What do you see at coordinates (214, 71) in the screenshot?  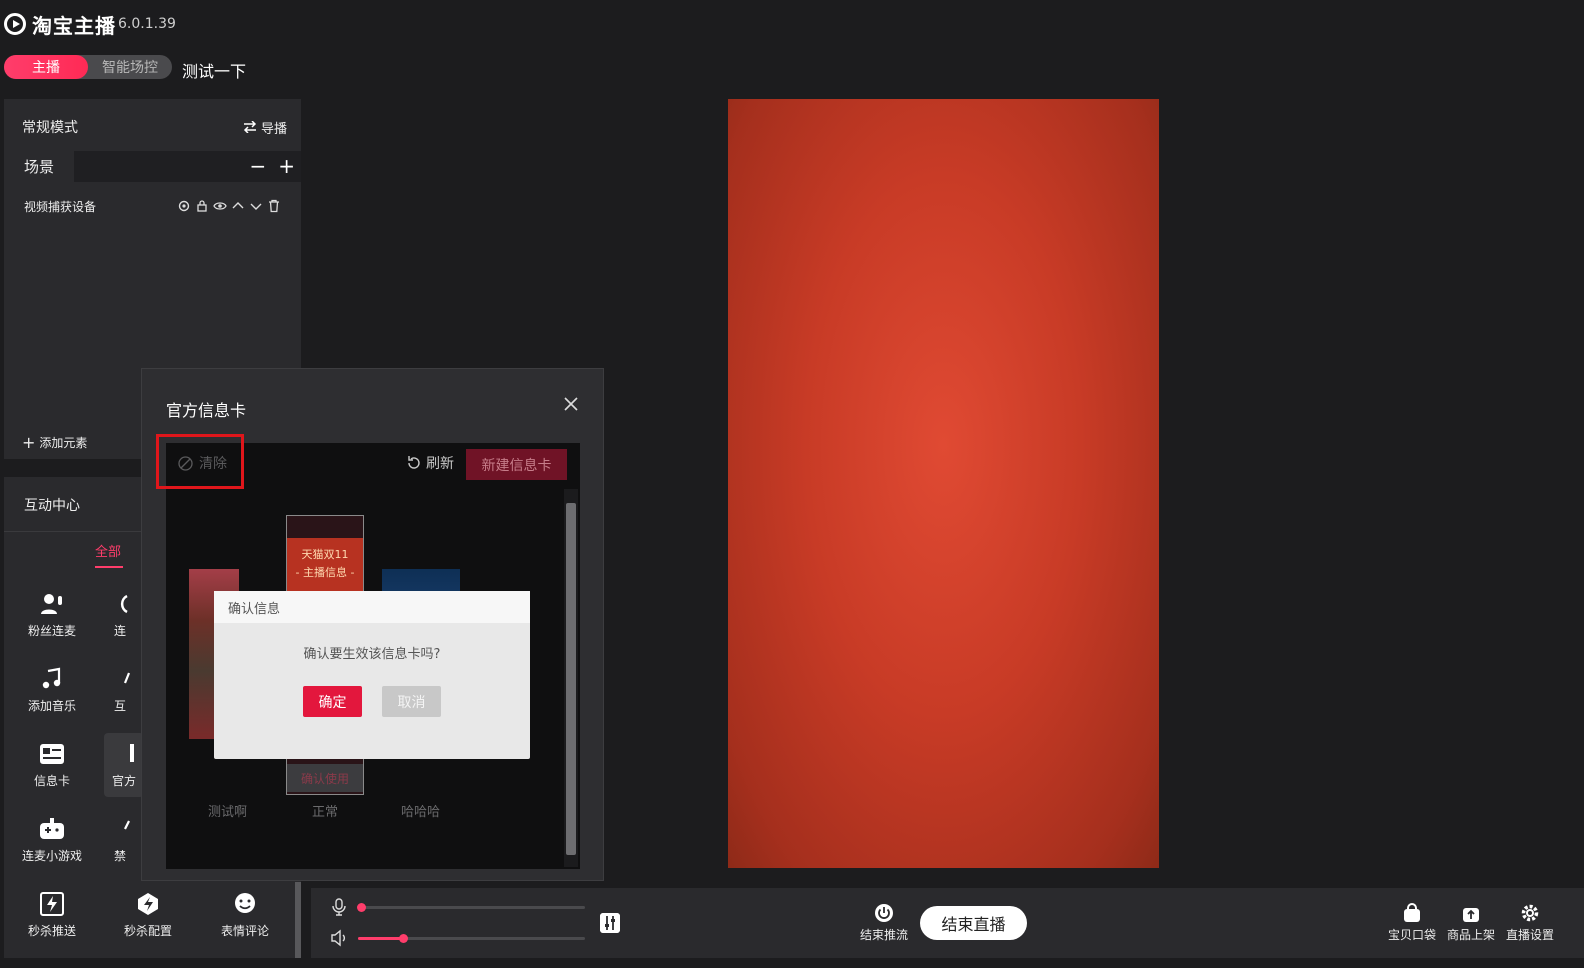 I see `room-title: 测试一下` at bounding box center [214, 71].